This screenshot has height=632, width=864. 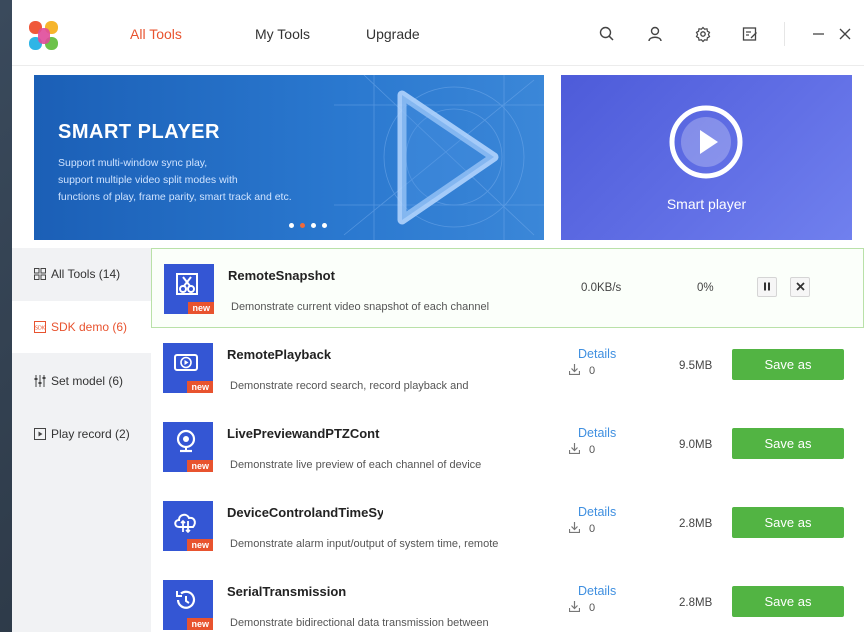 I want to click on play-circle-icon, so click(x=706, y=142).